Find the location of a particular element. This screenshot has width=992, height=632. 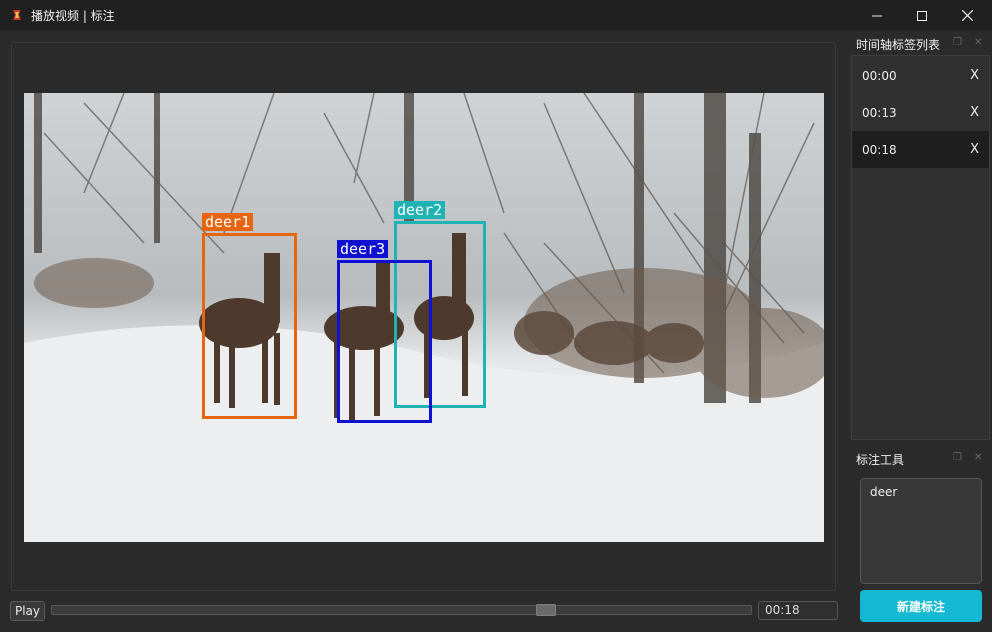

bbox-label-deer2: deer2 is located at coordinates (420, 210).